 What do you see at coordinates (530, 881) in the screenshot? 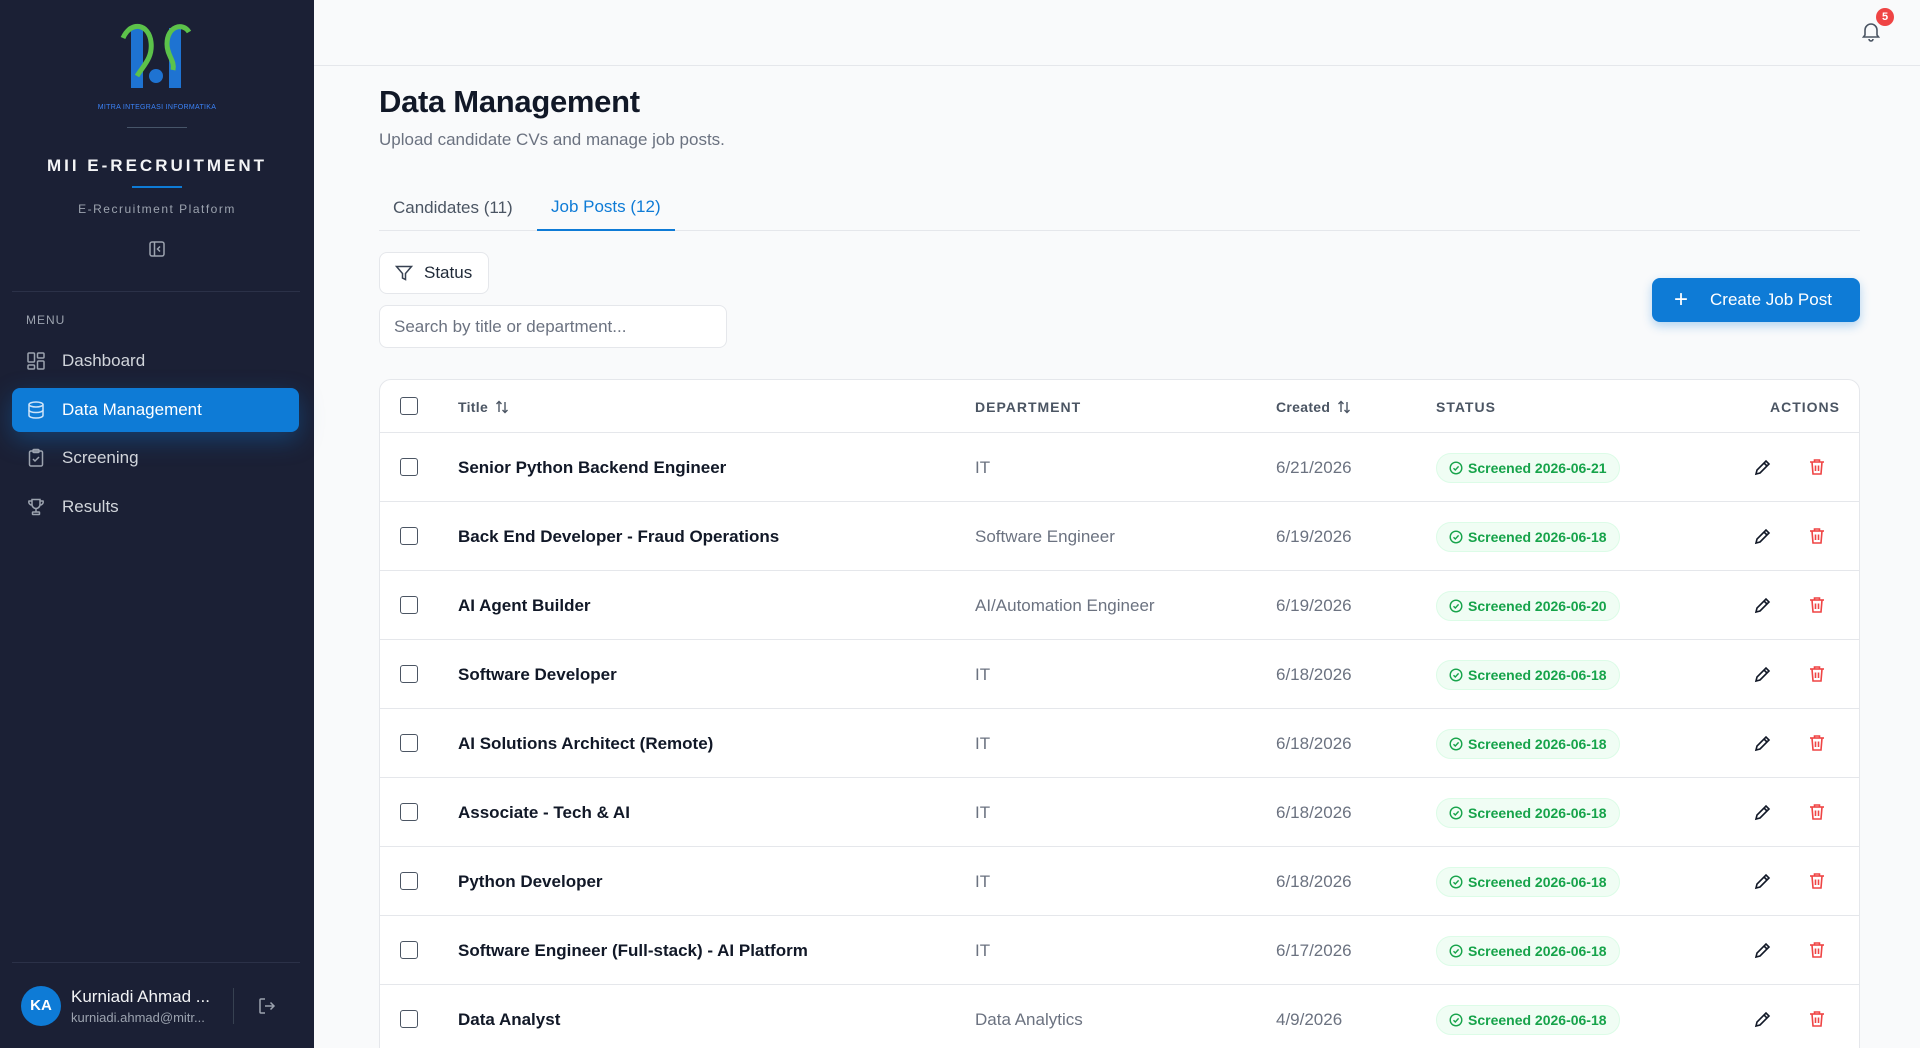
I see `row-title: Python Developer` at bounding box center [530, 881].